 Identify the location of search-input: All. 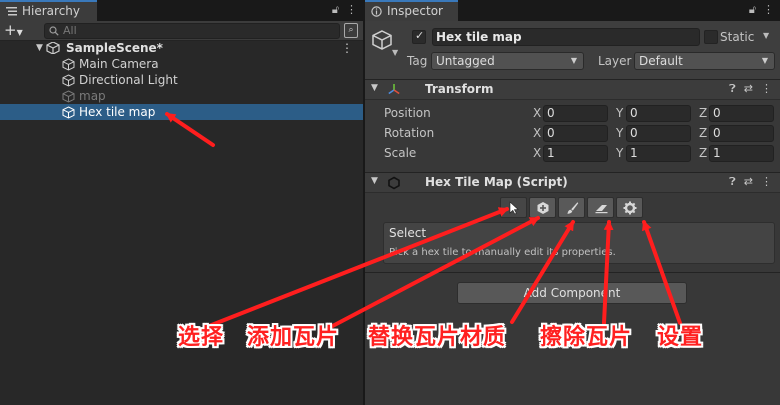
(192, 31).